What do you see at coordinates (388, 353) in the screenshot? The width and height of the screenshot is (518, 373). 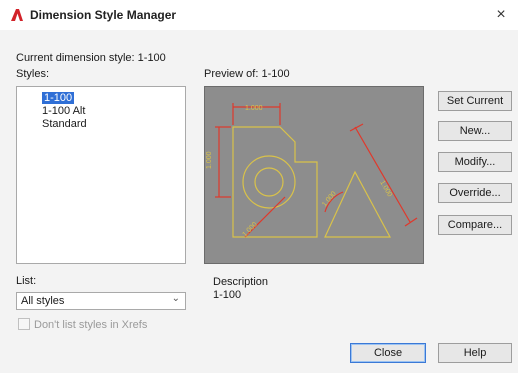 I see `close-button: Close` at bounding box center [388, 353].